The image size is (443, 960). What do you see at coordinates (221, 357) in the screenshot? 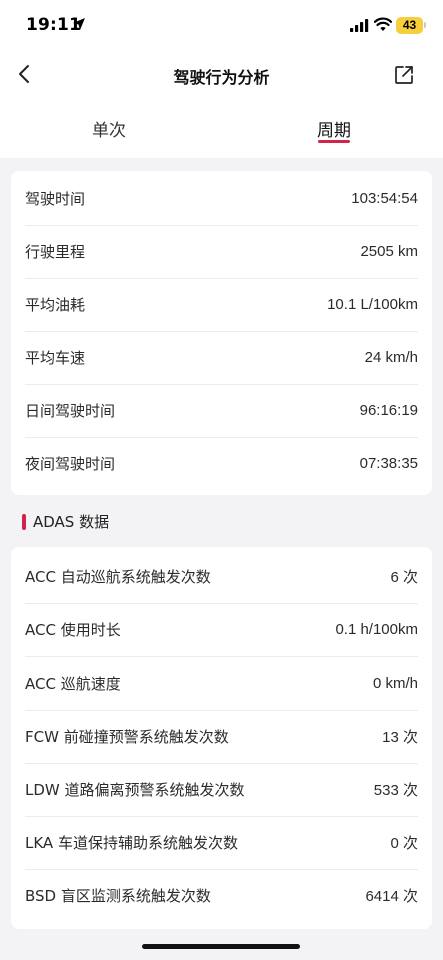
I see `stat-row-avg-speed: 平均车速 24 km/h` at bounding box center [221, 357].